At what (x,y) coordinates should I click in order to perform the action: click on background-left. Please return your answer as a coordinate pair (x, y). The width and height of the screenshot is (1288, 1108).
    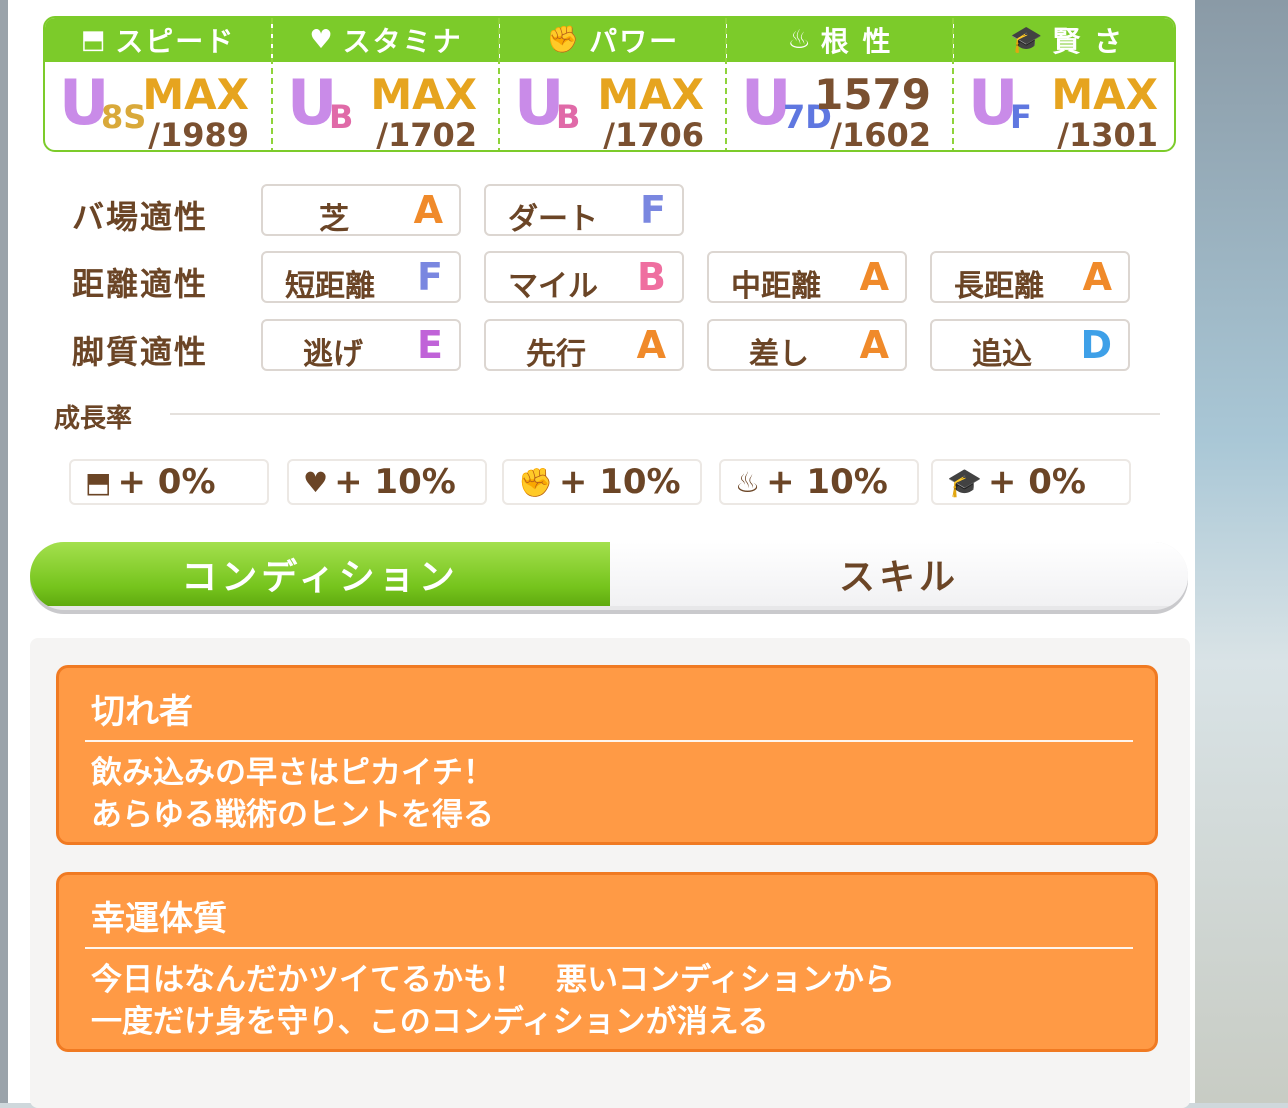
    Looking at the image, I should click on (4, 551).